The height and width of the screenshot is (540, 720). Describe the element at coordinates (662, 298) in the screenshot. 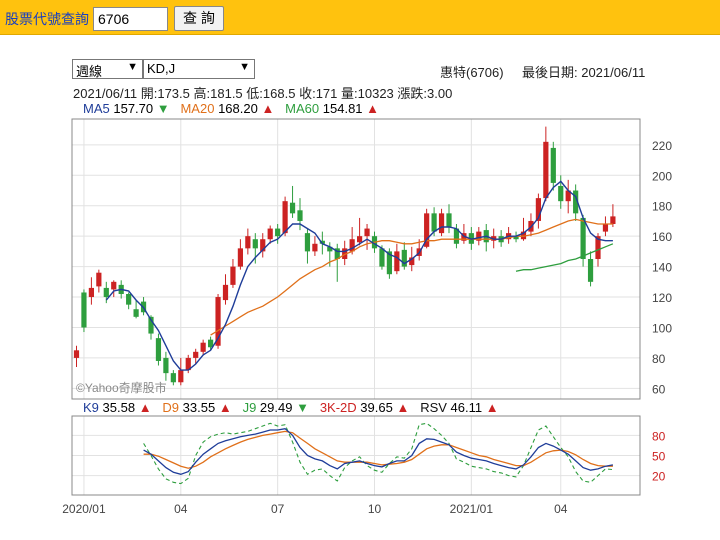

I see `price-tick-label: 120` at that location.